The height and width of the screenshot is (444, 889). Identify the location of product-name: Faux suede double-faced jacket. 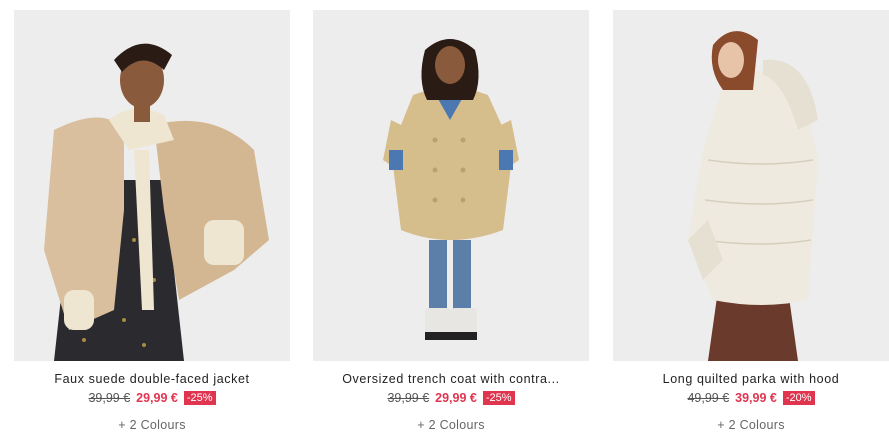
(152, 379).